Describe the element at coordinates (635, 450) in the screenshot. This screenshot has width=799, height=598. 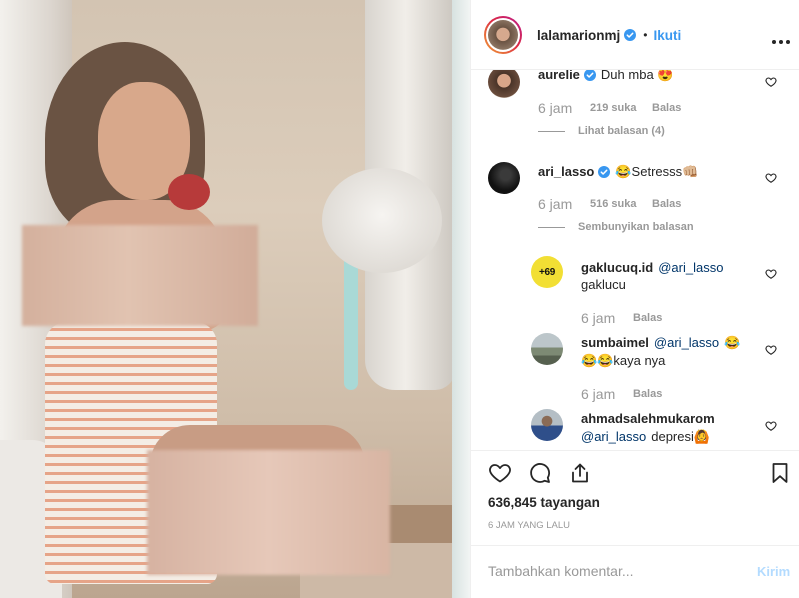
I see `comments-divider` at that location.